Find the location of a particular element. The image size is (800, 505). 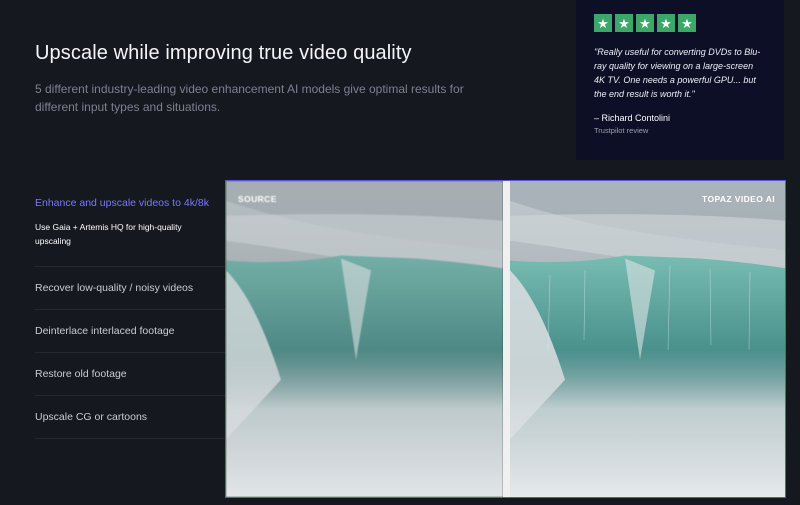

star-rating: ★ ★ ★ ★ ★ is located at coordinates (680, 23).